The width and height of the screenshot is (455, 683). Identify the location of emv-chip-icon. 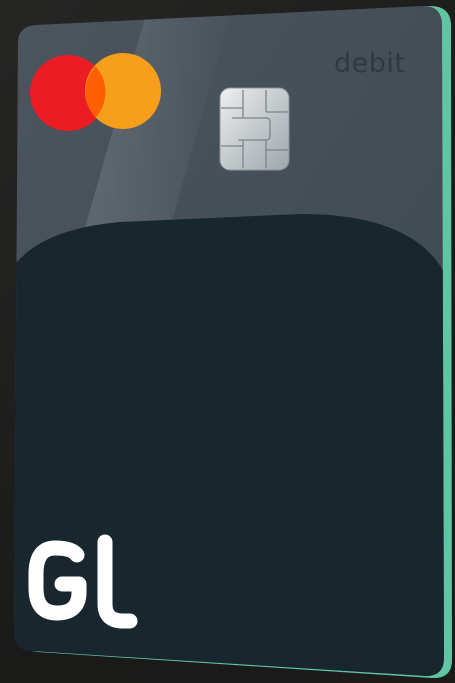
(254, 129).